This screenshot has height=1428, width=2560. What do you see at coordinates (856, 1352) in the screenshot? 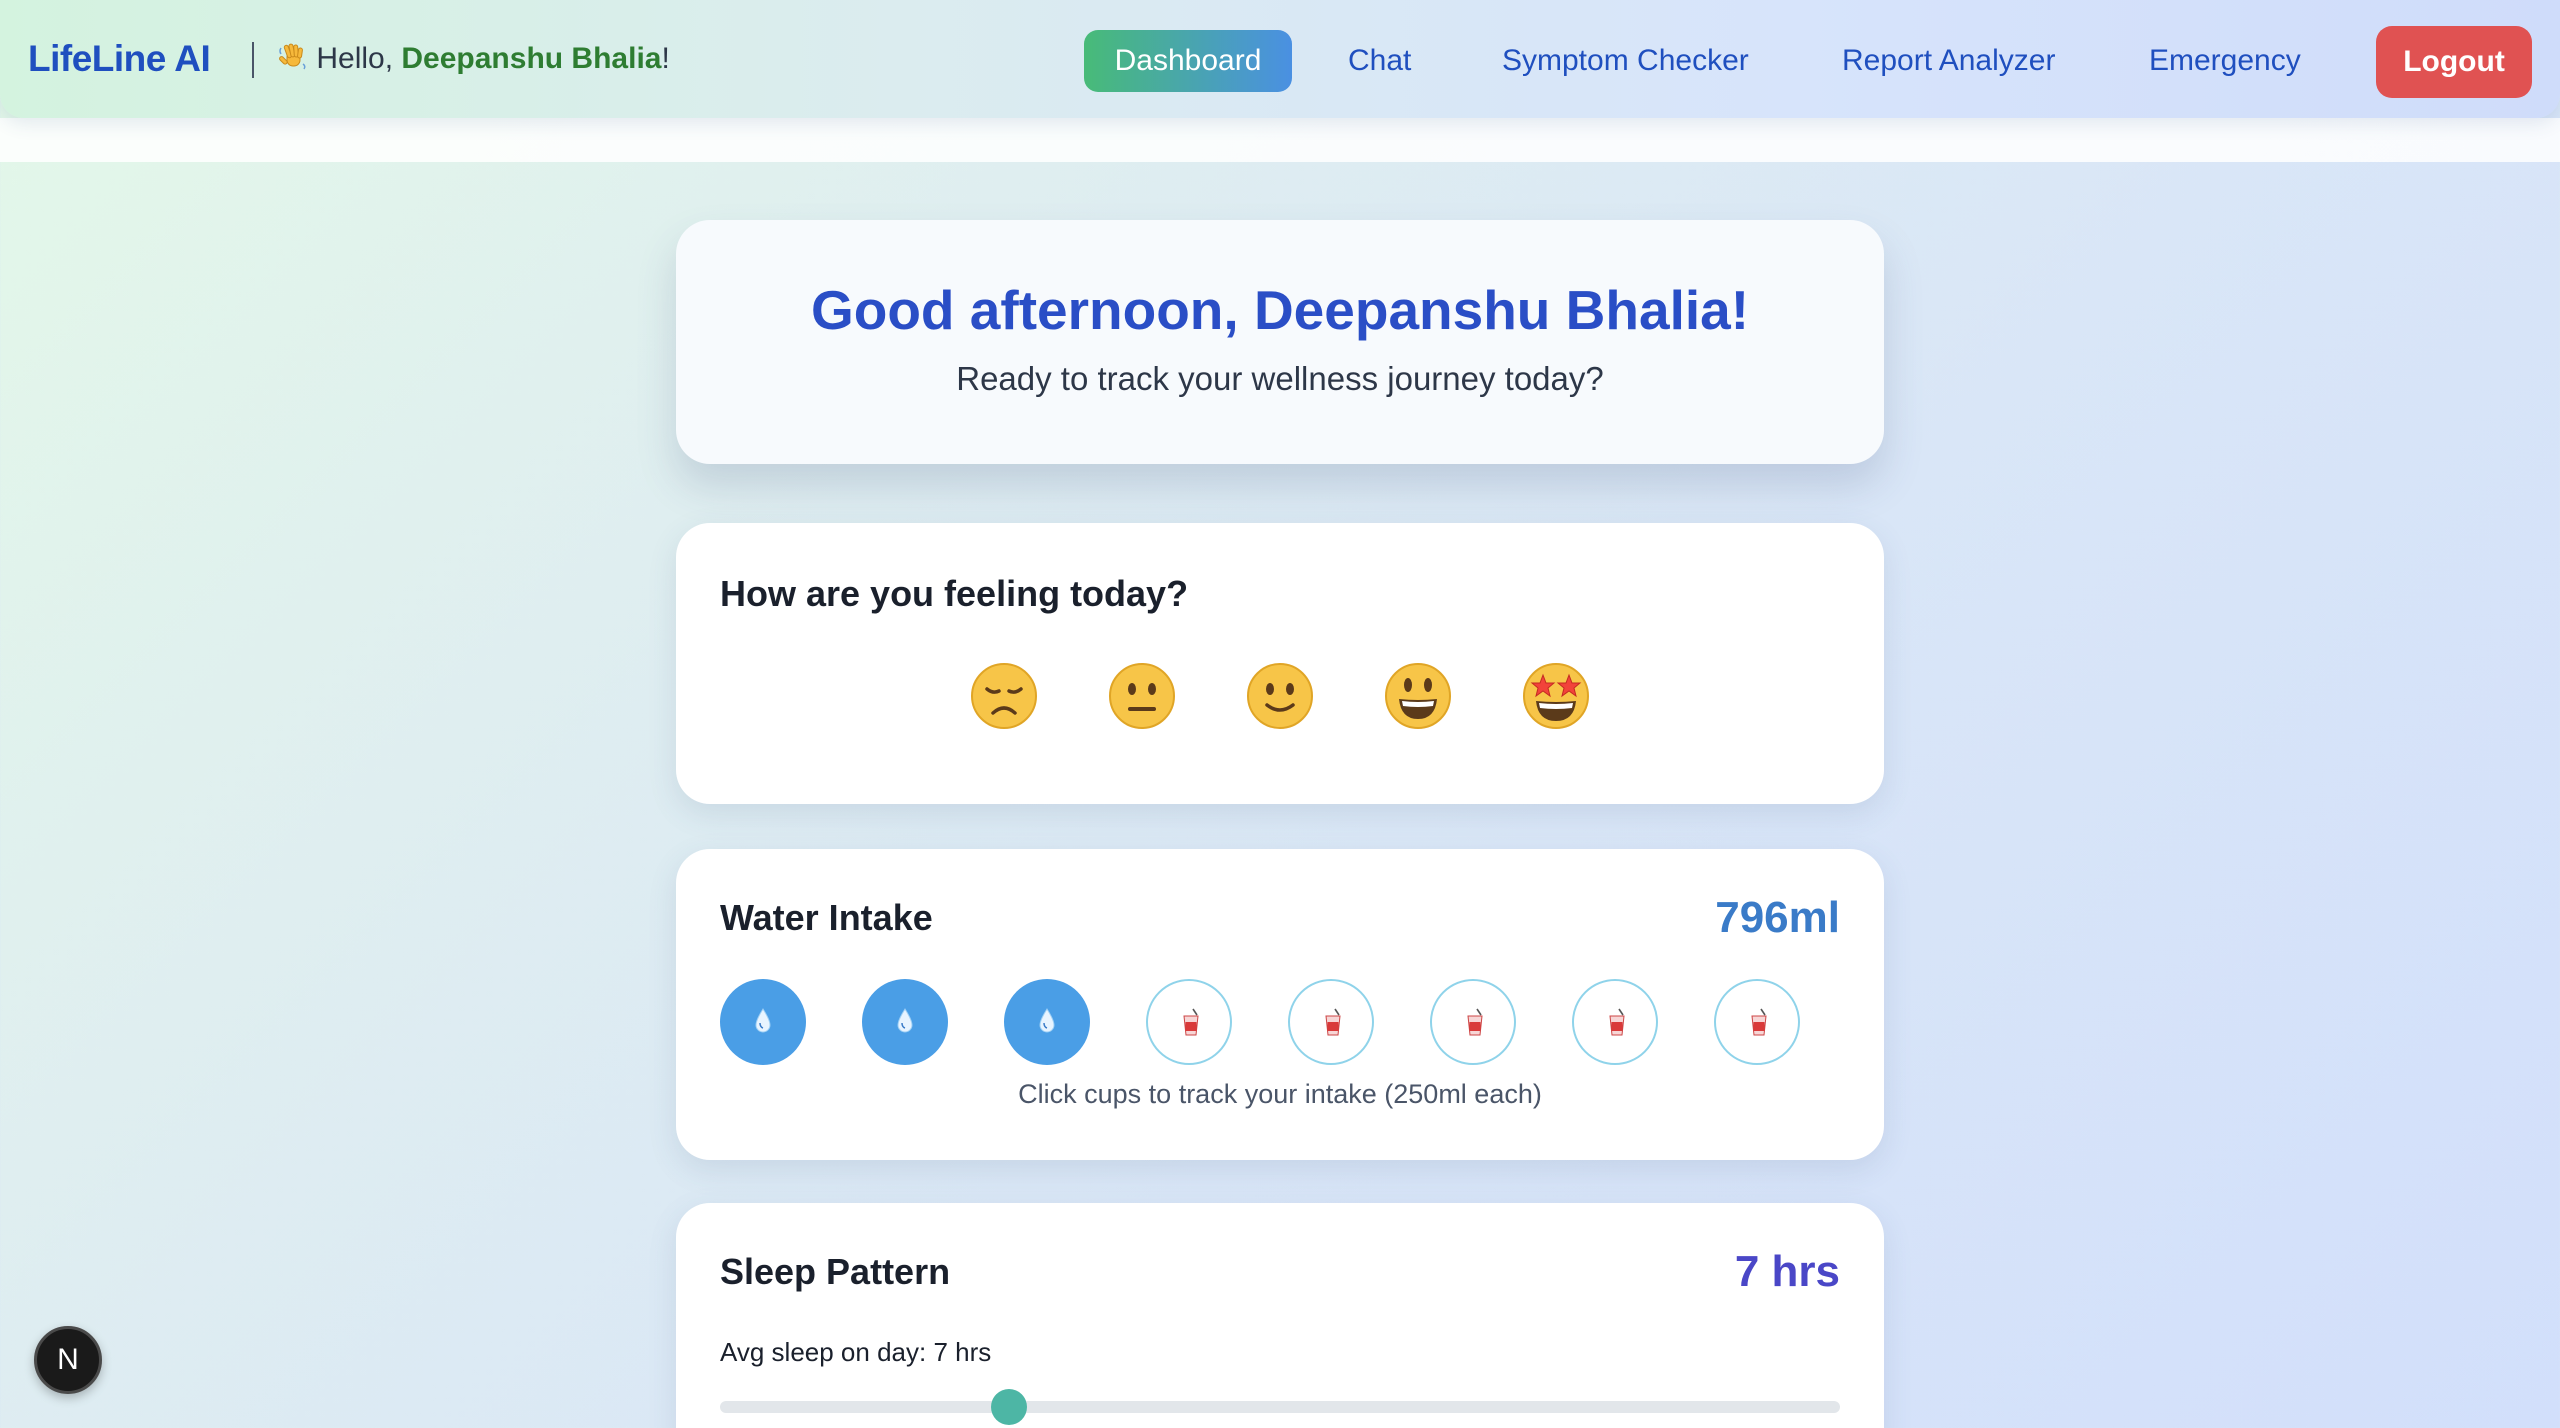
I see `sleep-average-label: Avg sleep on day: 7 hrs` at bounding box center [856, 1352].